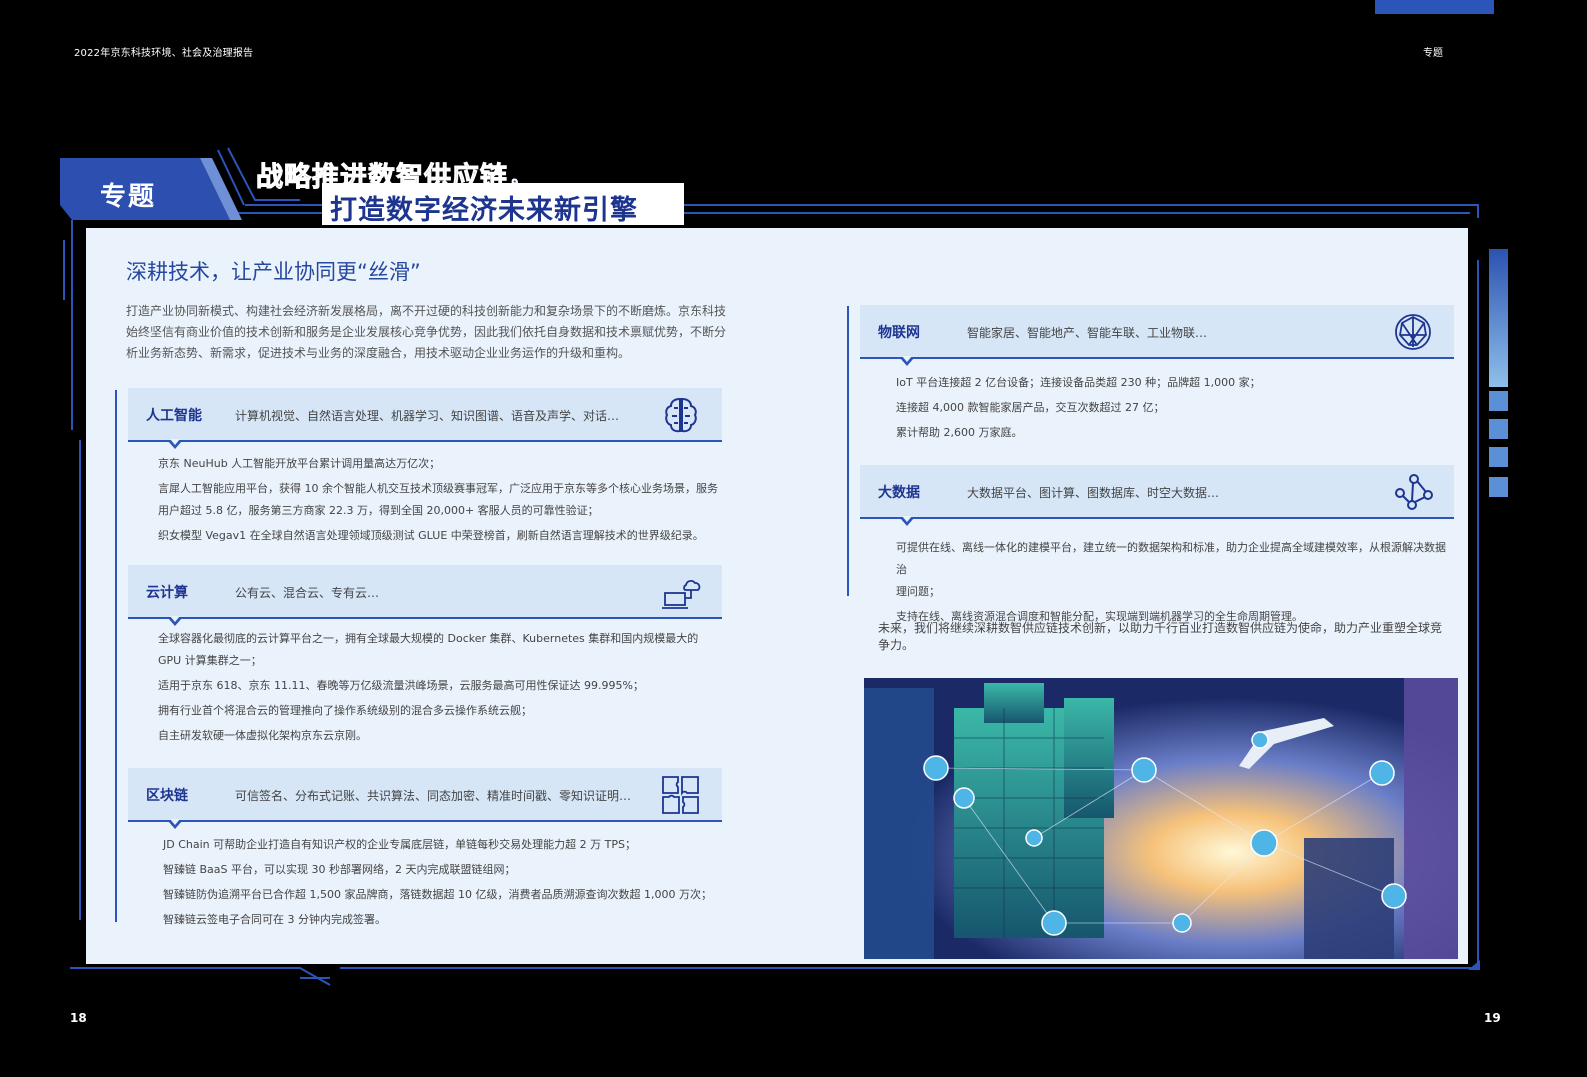 The width and height of the screenshot is (1587, 1077). Describe the element at coordinates (339, 869) in the screenshot. I see `list-item: 智臻链 BaaS 平台，可以实现 30 秒部署网络，2 天内完成联盟链组网；` at that location.